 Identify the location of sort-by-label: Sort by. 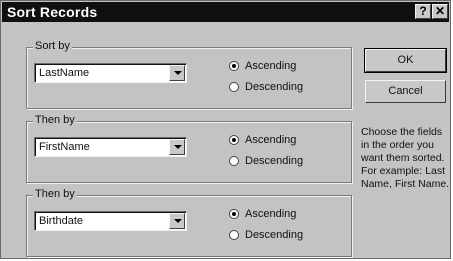
(52, 46).